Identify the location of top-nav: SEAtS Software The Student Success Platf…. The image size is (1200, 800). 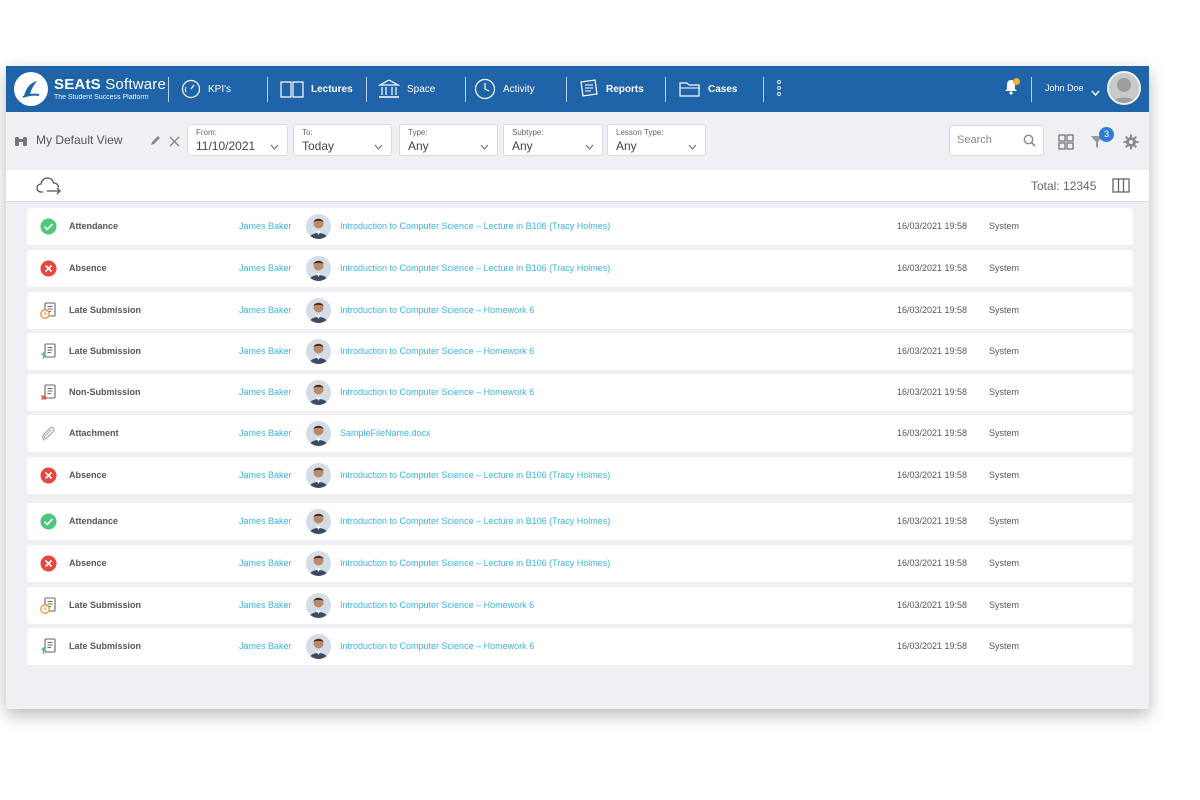
(577, 89).